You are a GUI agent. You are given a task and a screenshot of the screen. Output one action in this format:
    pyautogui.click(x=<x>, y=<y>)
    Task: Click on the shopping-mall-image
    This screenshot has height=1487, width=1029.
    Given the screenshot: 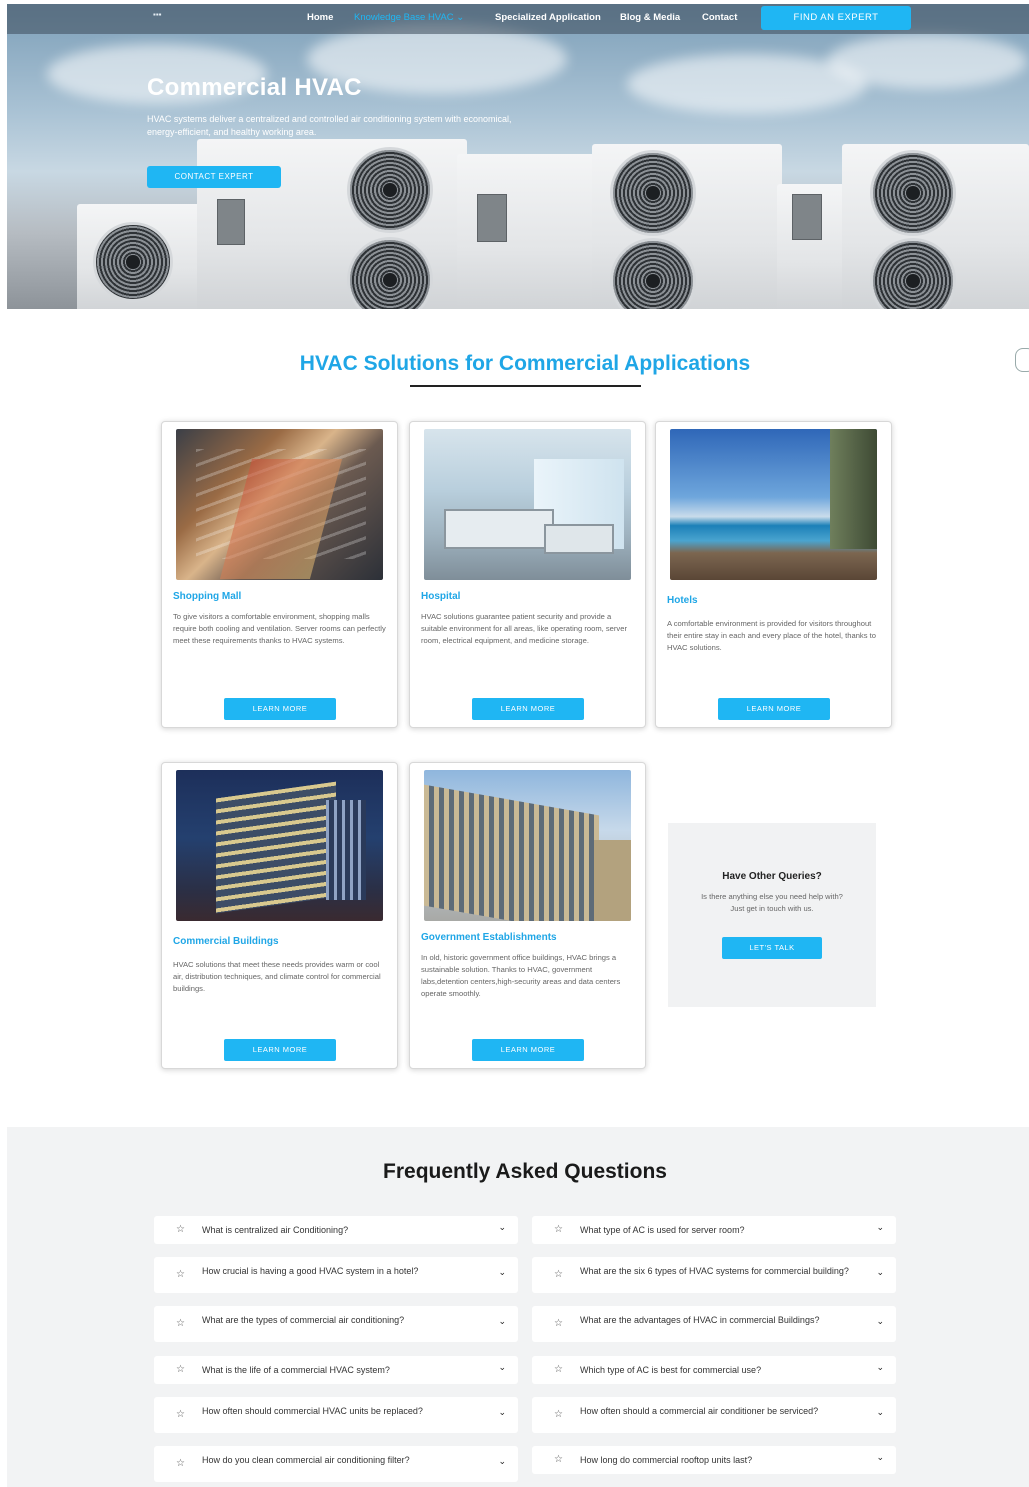 What is the action you would take?
    pyautogui.click(x=279, y=504)
    